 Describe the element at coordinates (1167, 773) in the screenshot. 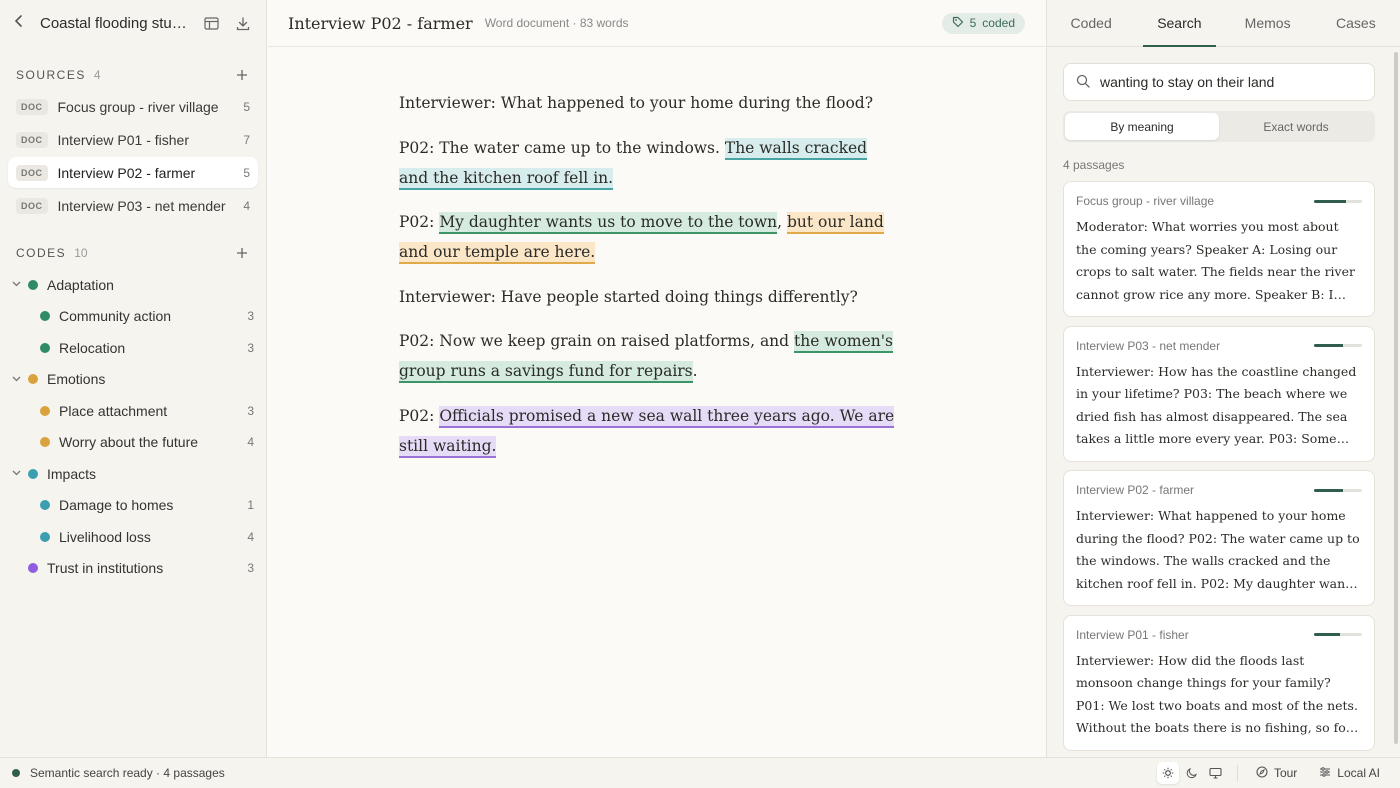

I see `sun-icon` at that location.